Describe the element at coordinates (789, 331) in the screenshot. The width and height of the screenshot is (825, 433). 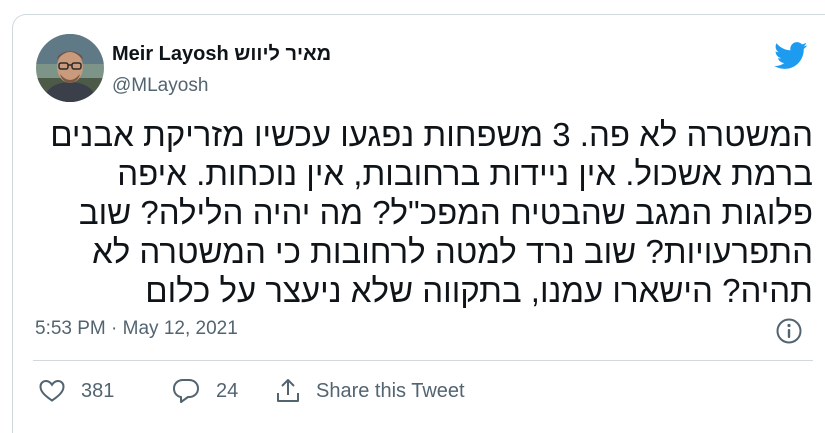
I see `info-icon` at that location.